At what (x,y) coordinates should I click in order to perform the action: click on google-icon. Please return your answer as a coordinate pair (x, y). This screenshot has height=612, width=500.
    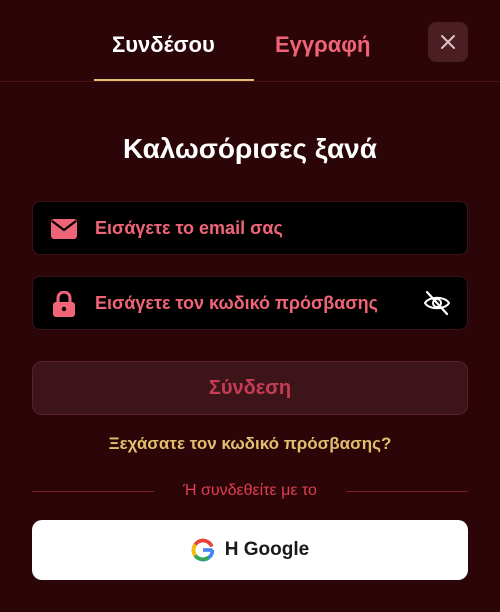
    Looking at the image, I should click on (203, 550).